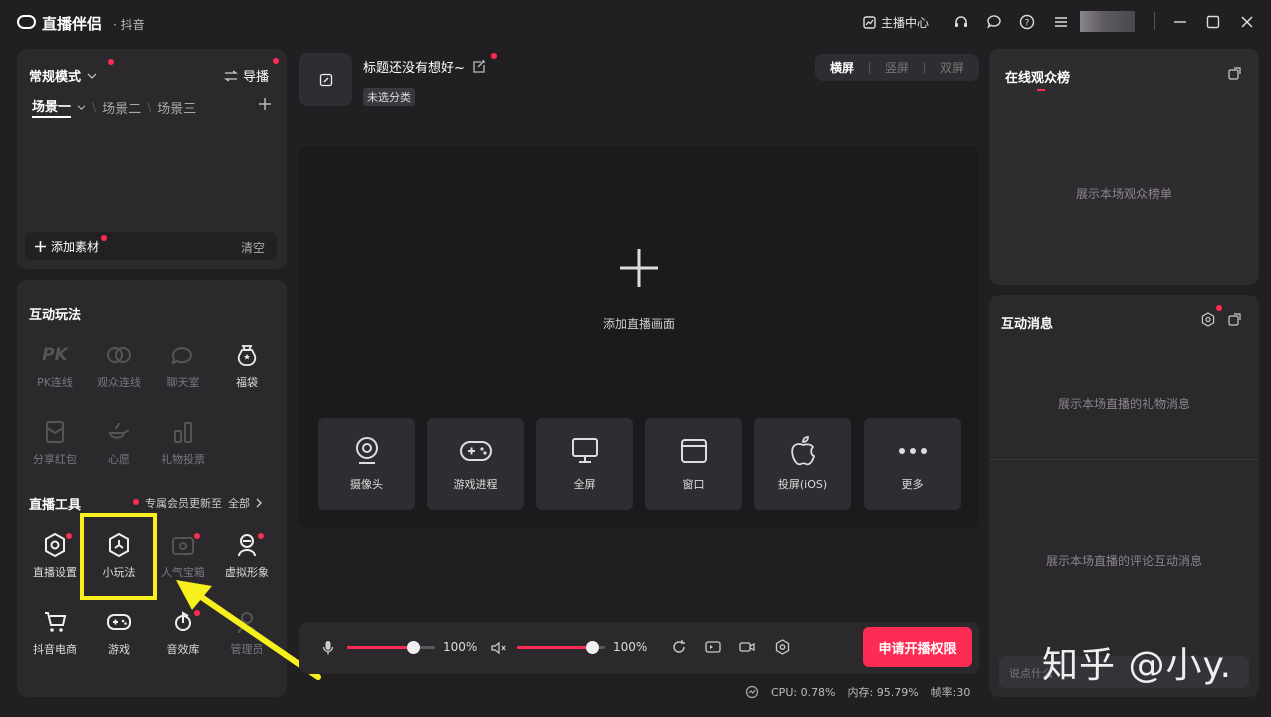  What do you see at coordinates (802, 464) in the screenshot?
I see `source-ios-cast: 投屏(iOS)` at bounding box center [802, 464].